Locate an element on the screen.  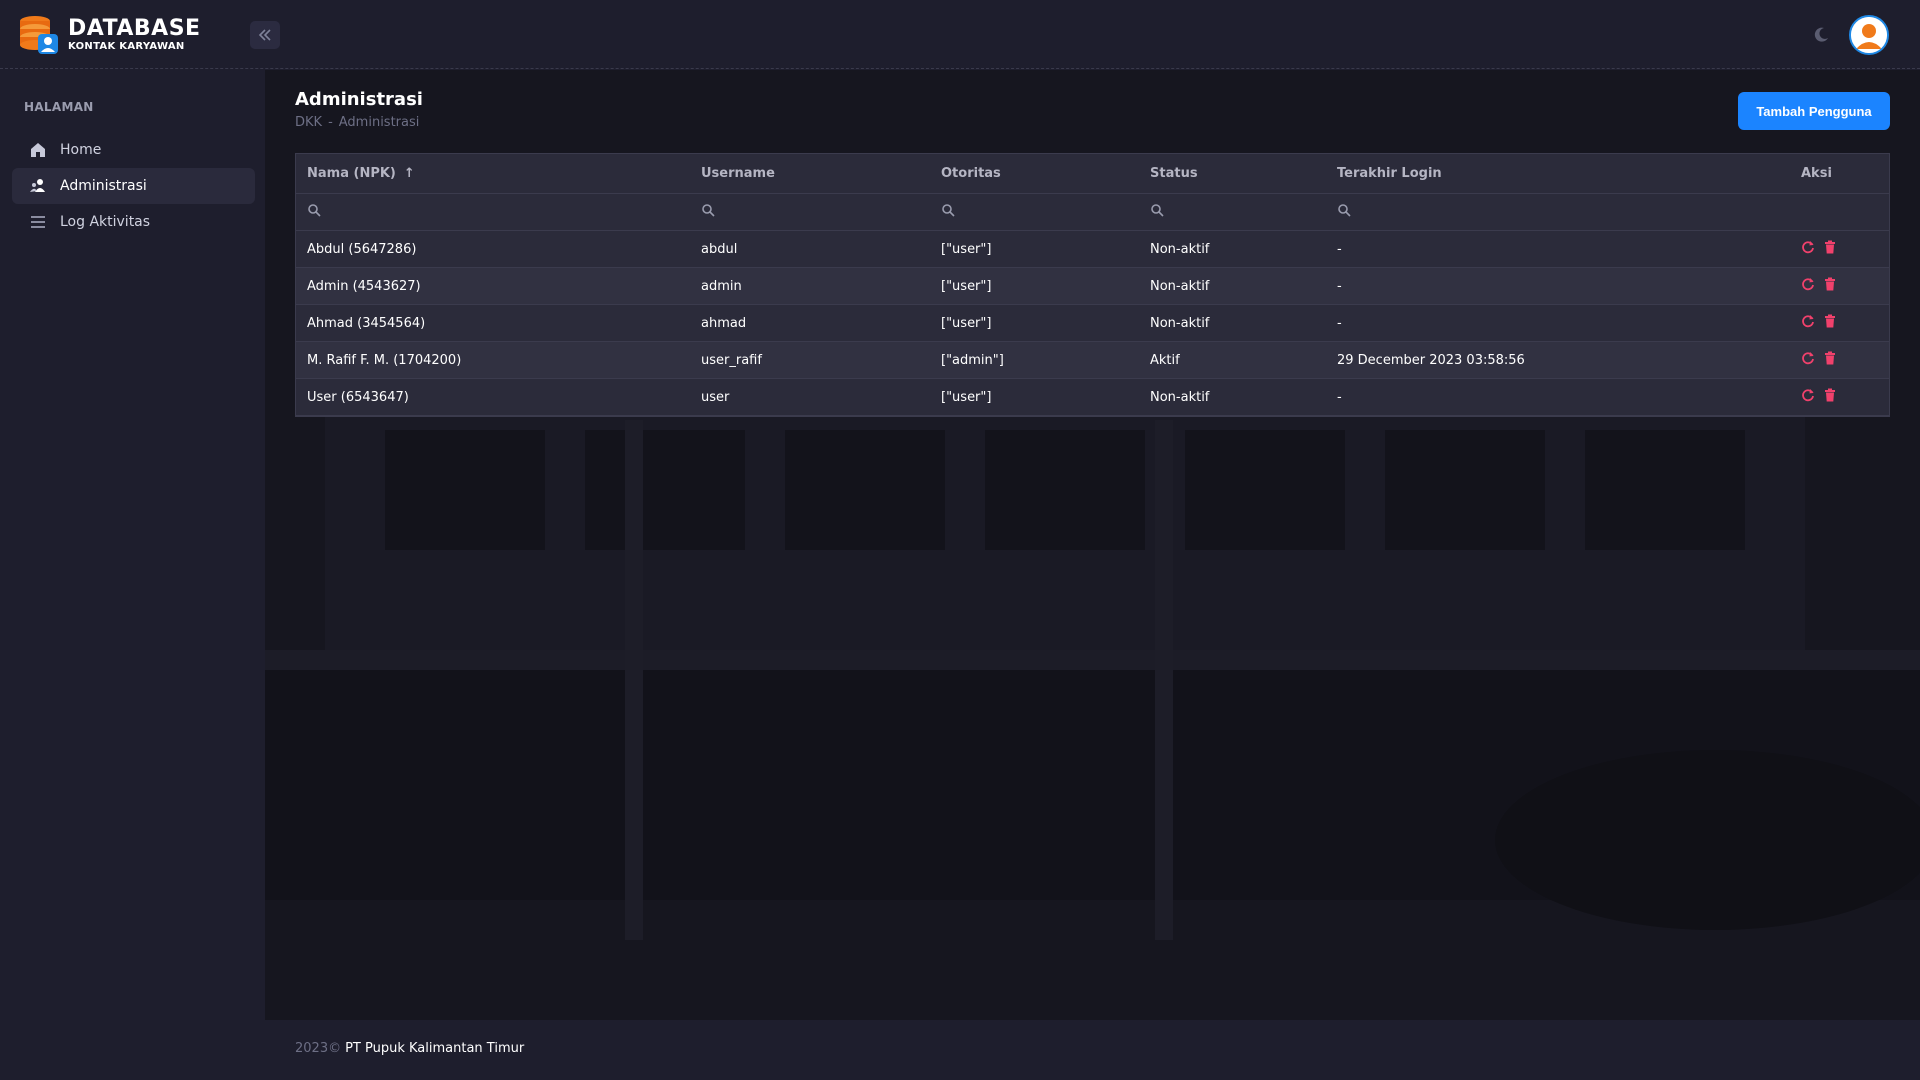
sidebar-item-administrasi: Administrasi is located at coordinates (133, 186).